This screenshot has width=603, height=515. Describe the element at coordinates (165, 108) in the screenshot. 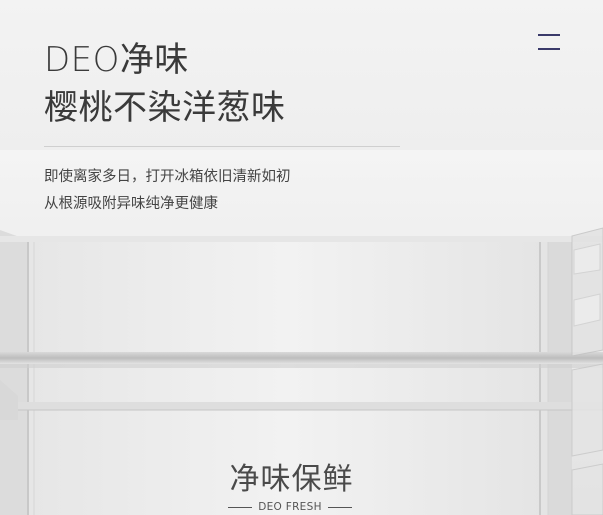

I see `hero-title-line-2: 樱桃不染洋葱味` at that location.